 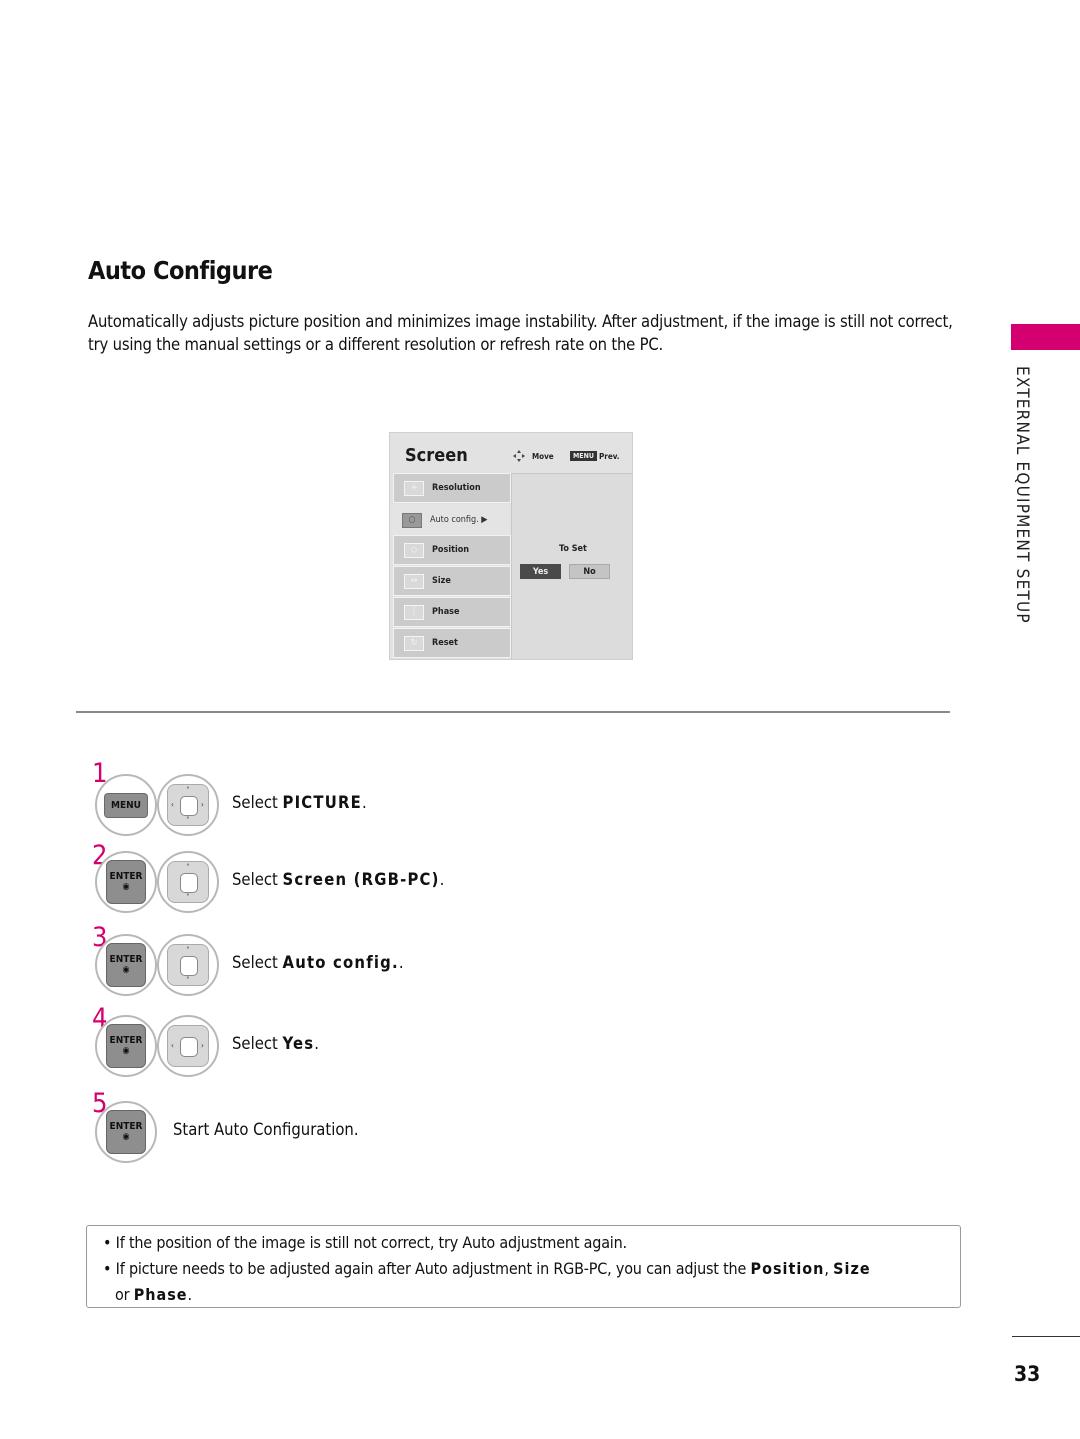 I want to click on remote-key-circle: MENU, so click(x=126, y=805).